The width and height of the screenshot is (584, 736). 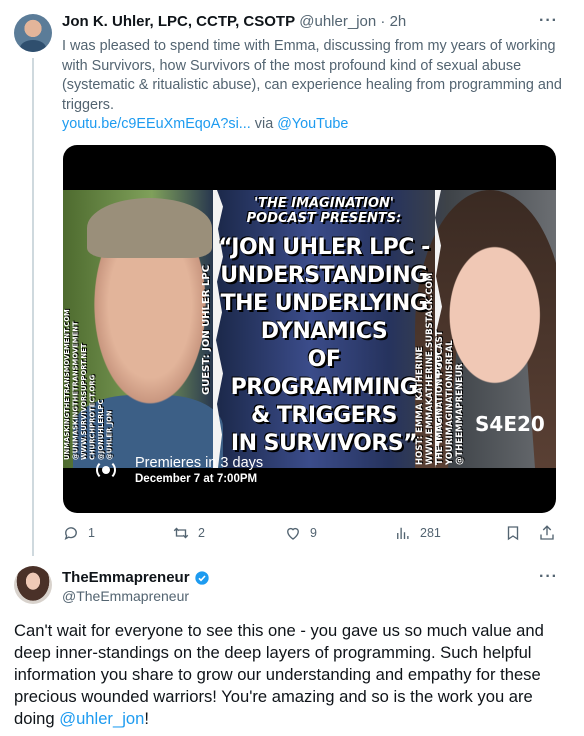 I want to click on headline-line: & TRIGGERS, so click(x=324, y=415).